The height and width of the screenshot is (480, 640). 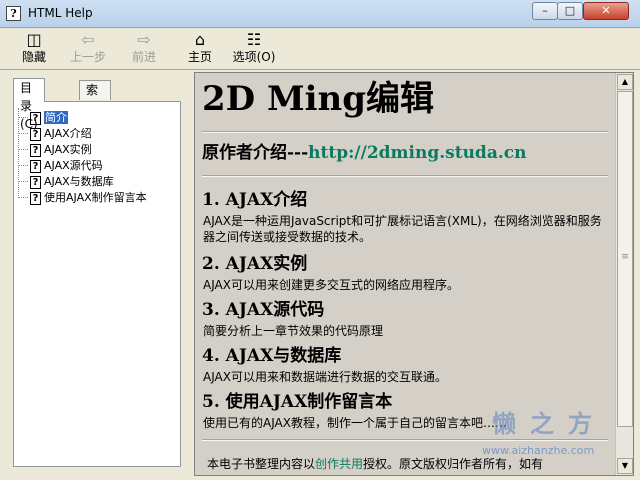 What do you see at coordinates (13, 13) in the screenshot?
I see `help-app-icon: ?` at bounding box center [13, 13].